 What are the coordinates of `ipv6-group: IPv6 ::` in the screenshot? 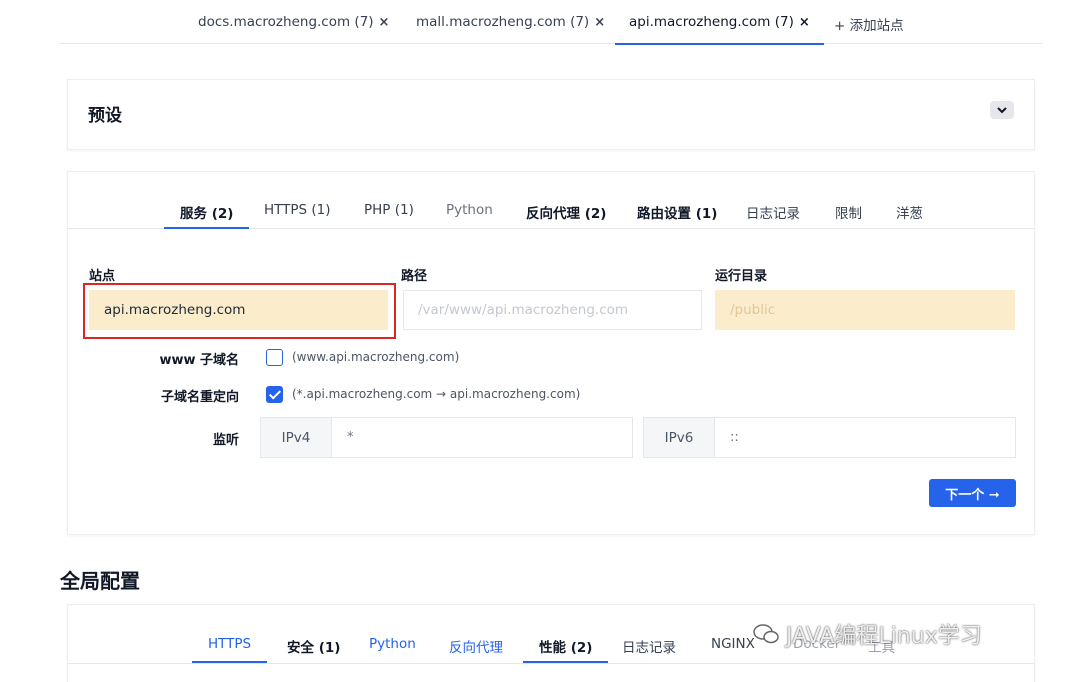 It's located at (829, 437).